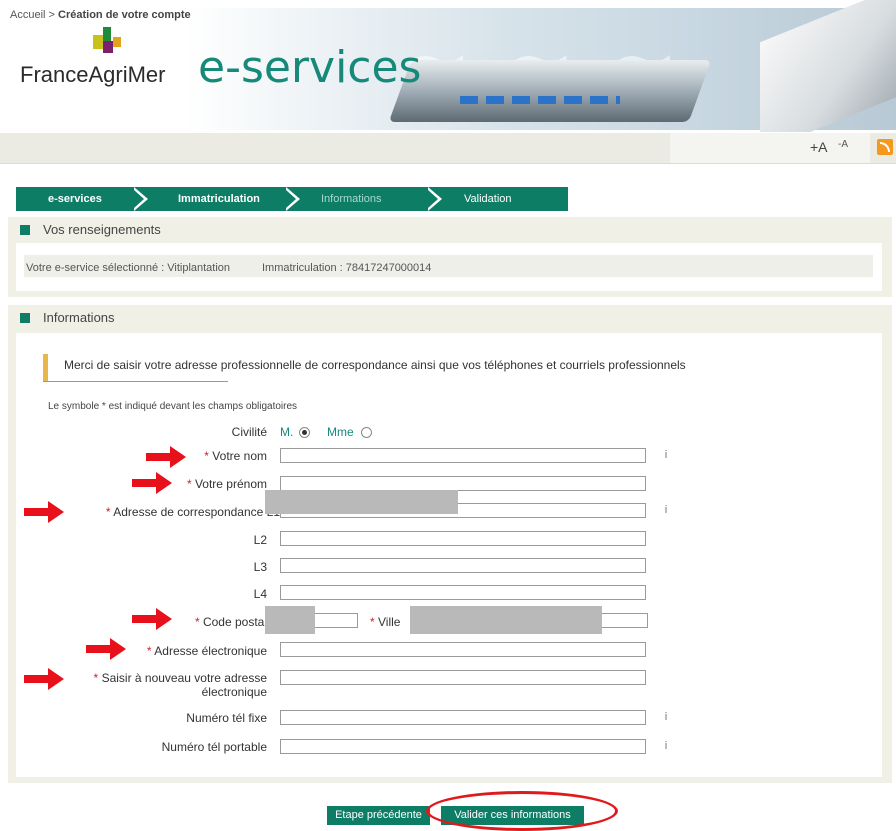  What do you see at coordinates (463, 717) in the screenshot?
I see `tel-fixe-input` at bounding box center [463, 717].